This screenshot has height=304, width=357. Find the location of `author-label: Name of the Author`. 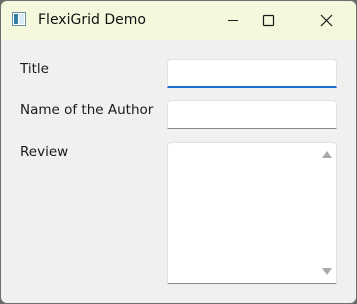

author-label: Name of the Author is located at coordinates (87, 110).